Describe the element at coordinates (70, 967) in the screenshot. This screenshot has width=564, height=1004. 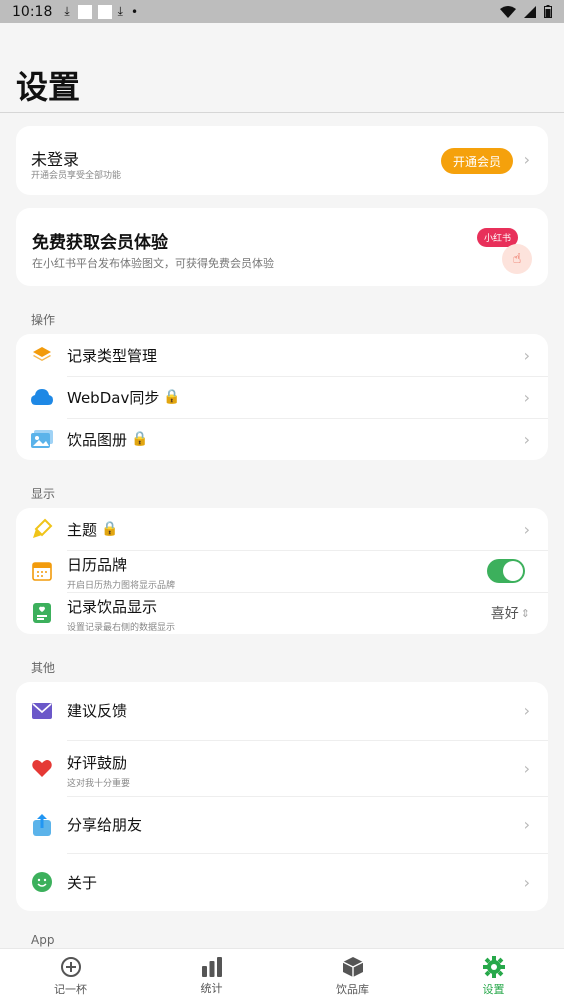
I see `cup-add-icon` at that location.